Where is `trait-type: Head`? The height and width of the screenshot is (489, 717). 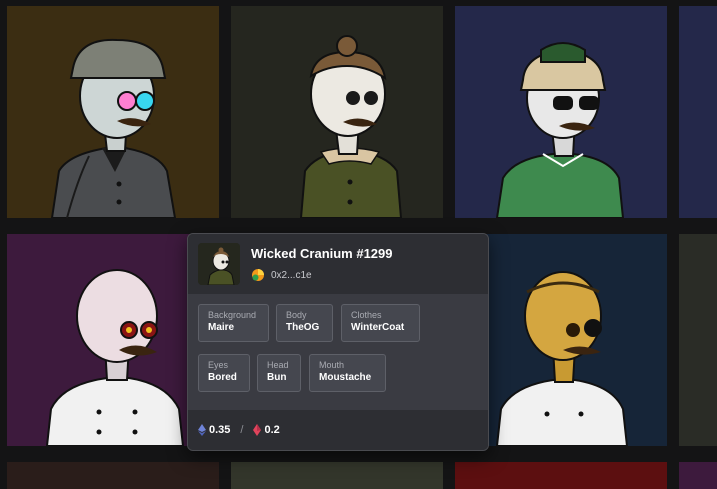 trait-type: Head is located at coordinates (278, 365).